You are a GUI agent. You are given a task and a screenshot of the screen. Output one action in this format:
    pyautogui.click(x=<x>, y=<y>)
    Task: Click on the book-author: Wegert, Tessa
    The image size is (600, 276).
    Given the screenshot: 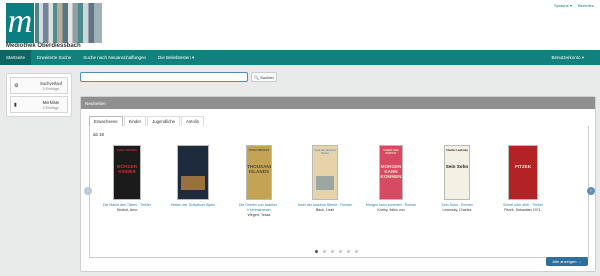 What is the action you would take?
    pyautogui.click(x=259, y=215)
    